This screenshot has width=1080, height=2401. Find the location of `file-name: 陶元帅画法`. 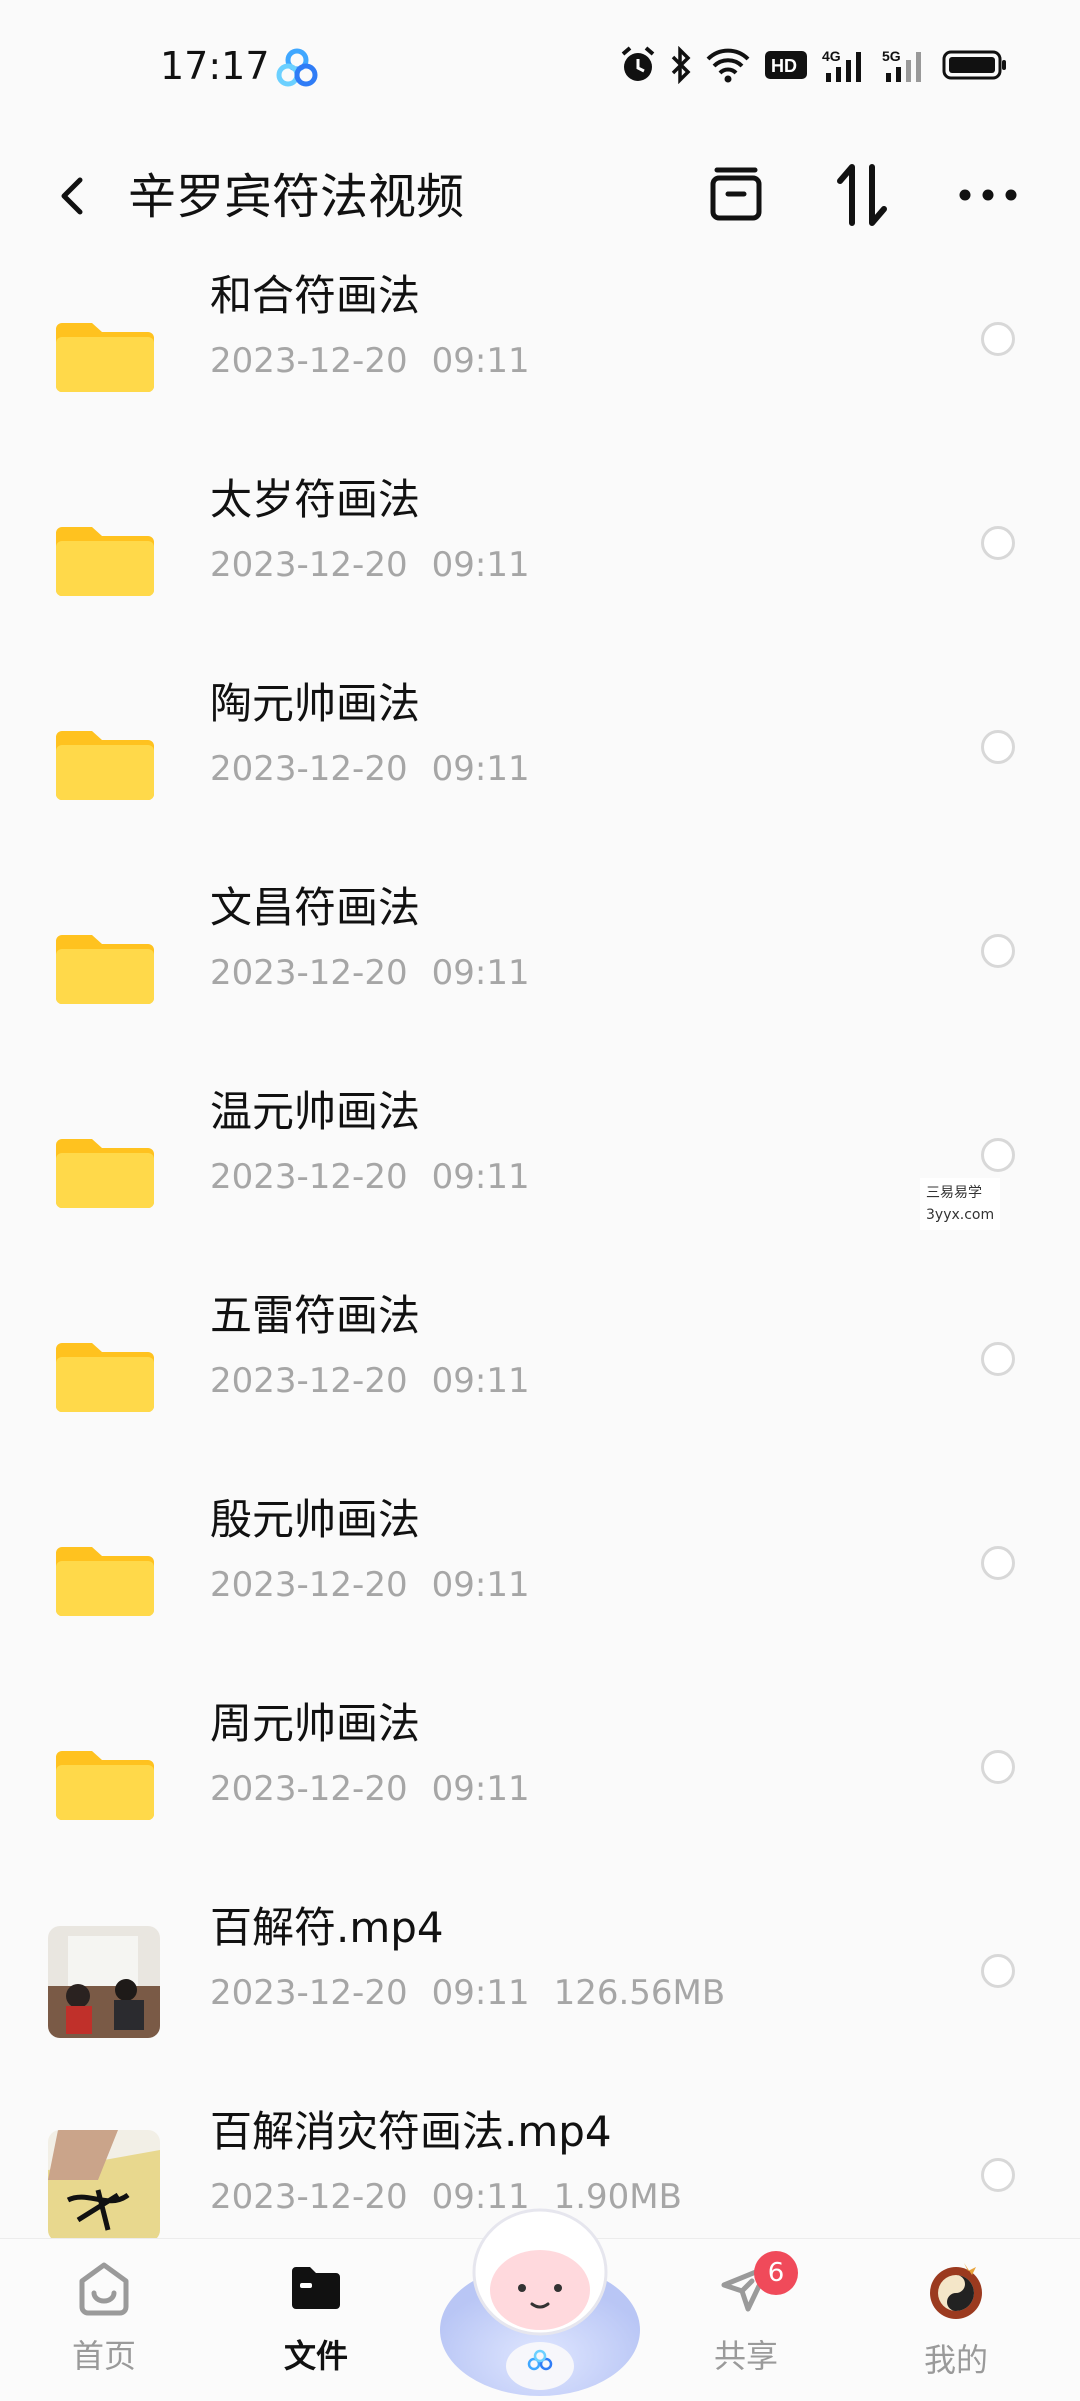

file-name: 陶元帅画法 is located at coordinates (315, 703).